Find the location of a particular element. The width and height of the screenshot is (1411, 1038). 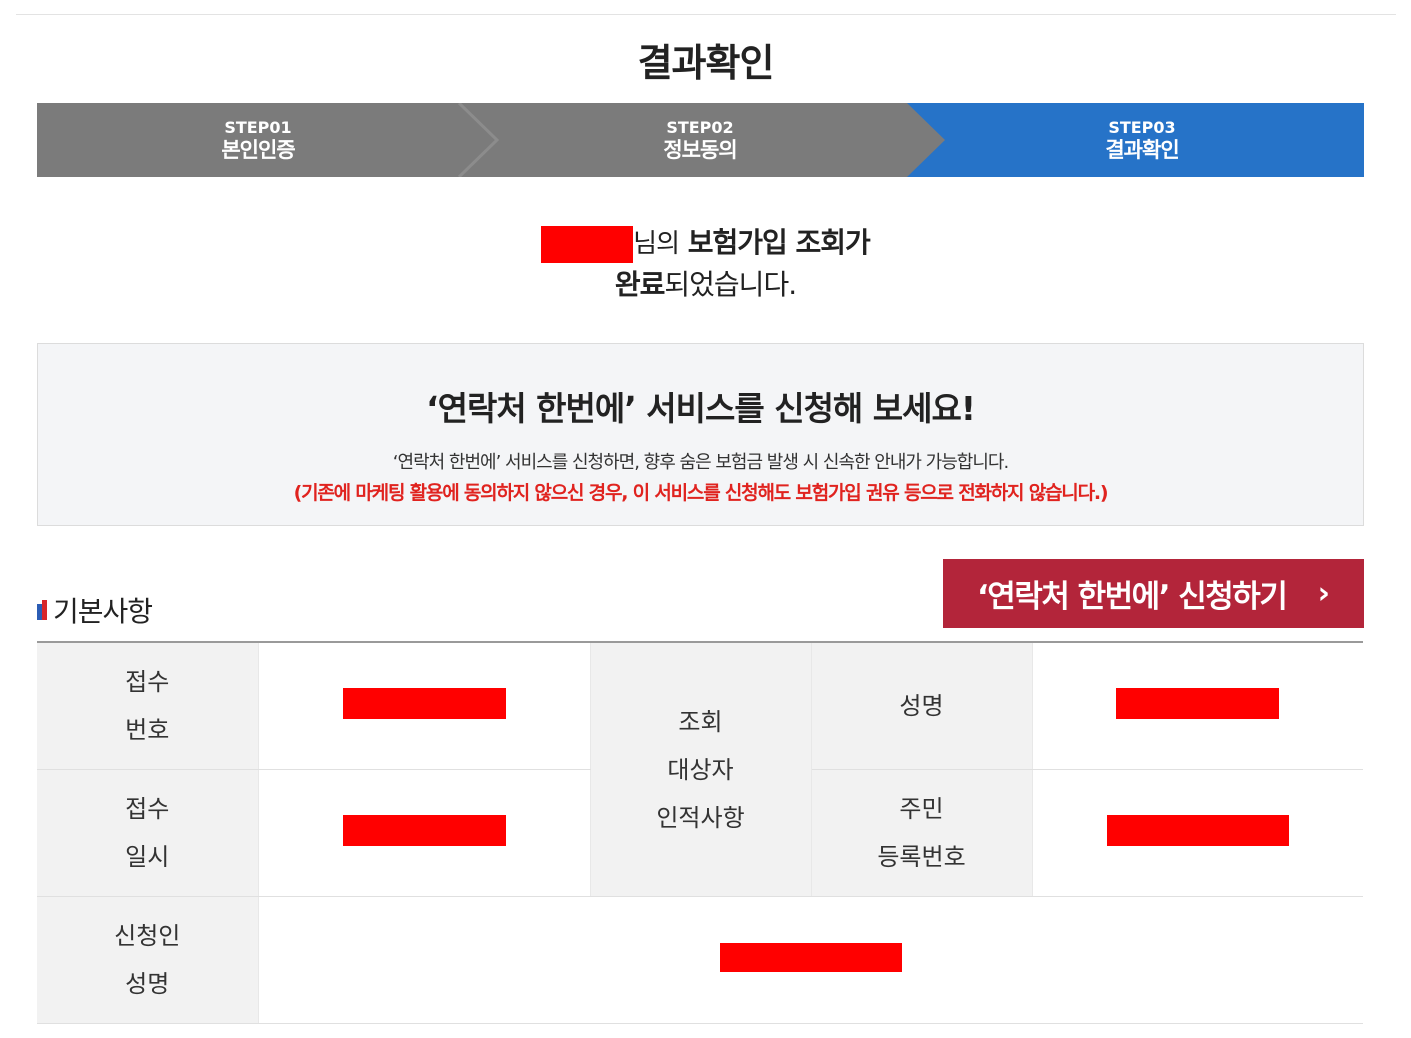

redacted-name is located at coordinates (1198, 703).